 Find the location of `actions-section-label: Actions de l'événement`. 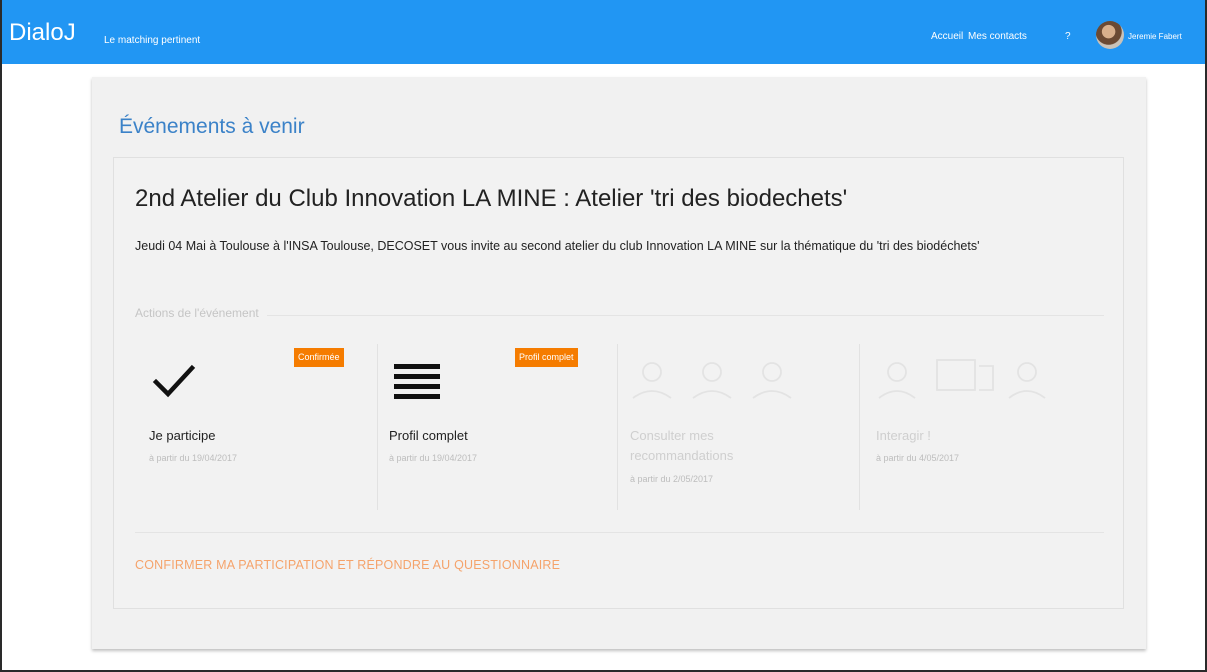

actions-section-label: Actions de l'événement is located at coordinates (201, 313).